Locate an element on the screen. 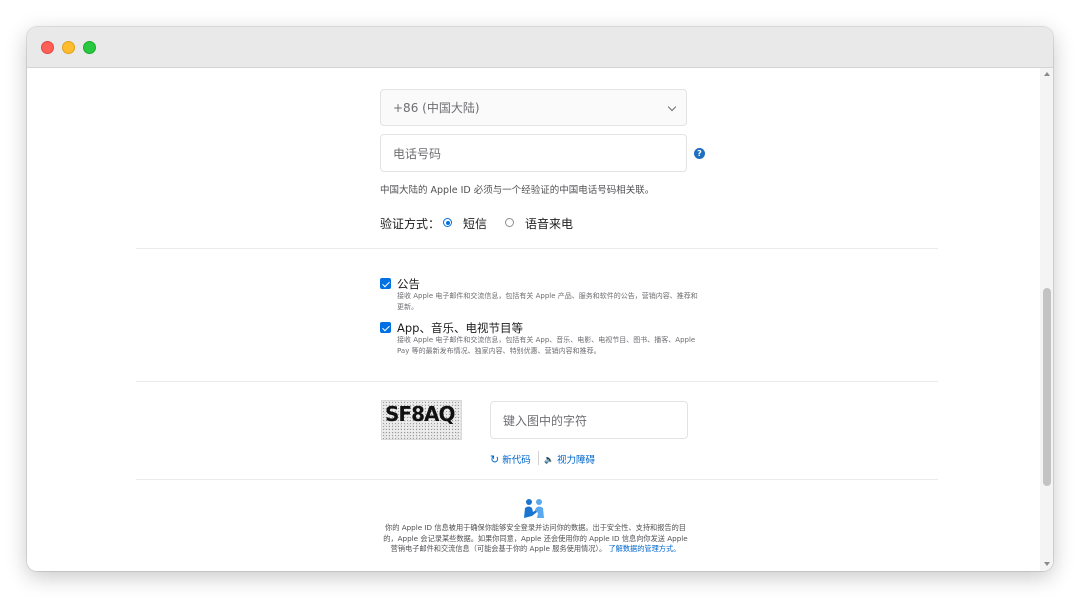  accessibility-audio-button: 🔈 视力障碍 is located at coordinates (569, 459).